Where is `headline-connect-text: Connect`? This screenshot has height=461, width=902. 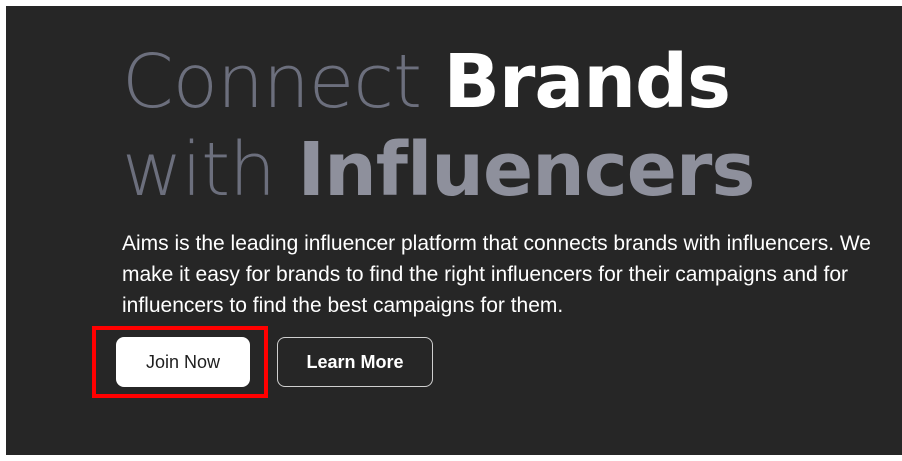 headline-connect-text: Connect is located at coordinates (283, 82).